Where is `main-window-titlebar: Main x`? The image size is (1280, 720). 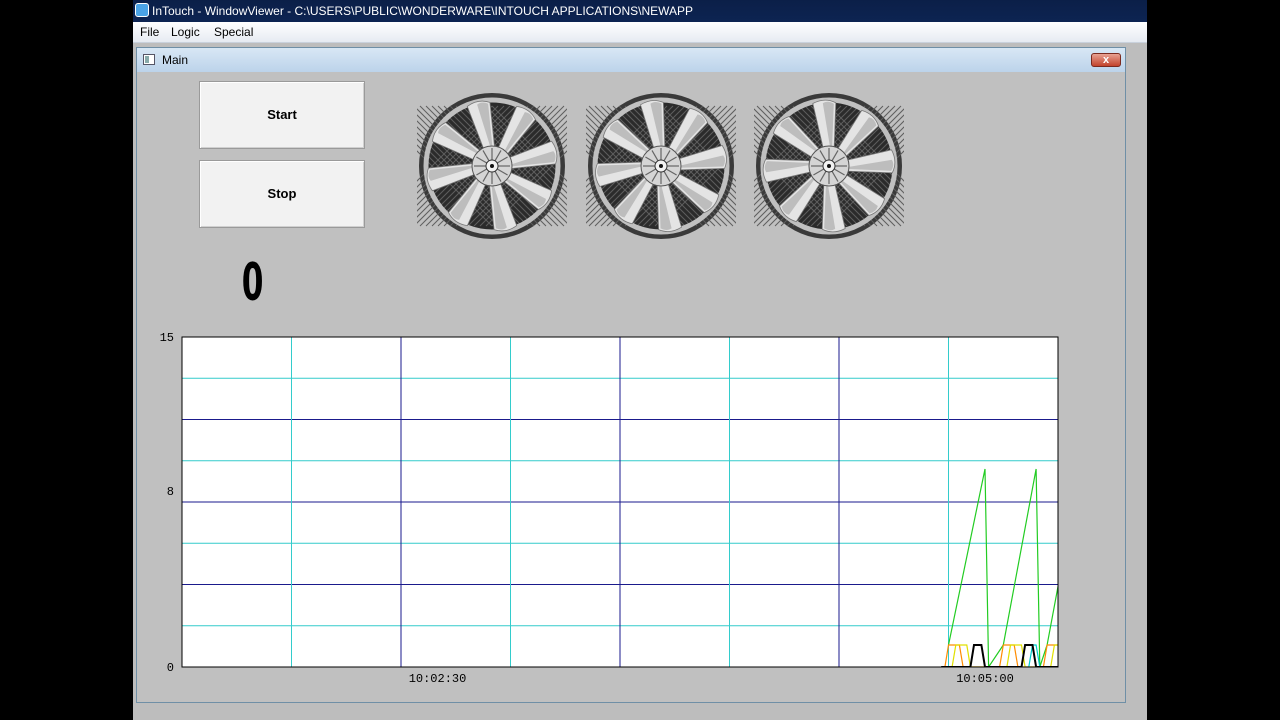
main-window-titlebar: Main x is located at coordinates (631, 60).